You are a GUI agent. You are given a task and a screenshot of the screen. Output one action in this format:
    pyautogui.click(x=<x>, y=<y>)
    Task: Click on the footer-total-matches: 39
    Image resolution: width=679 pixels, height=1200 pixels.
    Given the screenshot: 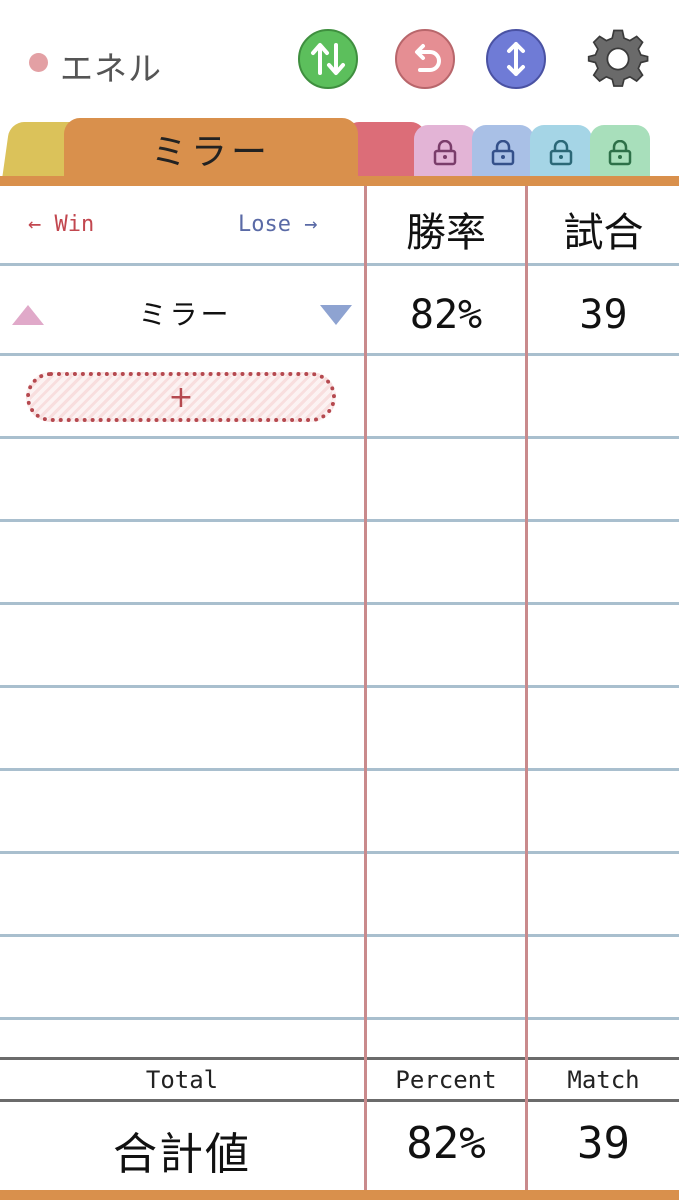 What is the action you would take?
    pyautogui.click(x=603, y=1143)
    